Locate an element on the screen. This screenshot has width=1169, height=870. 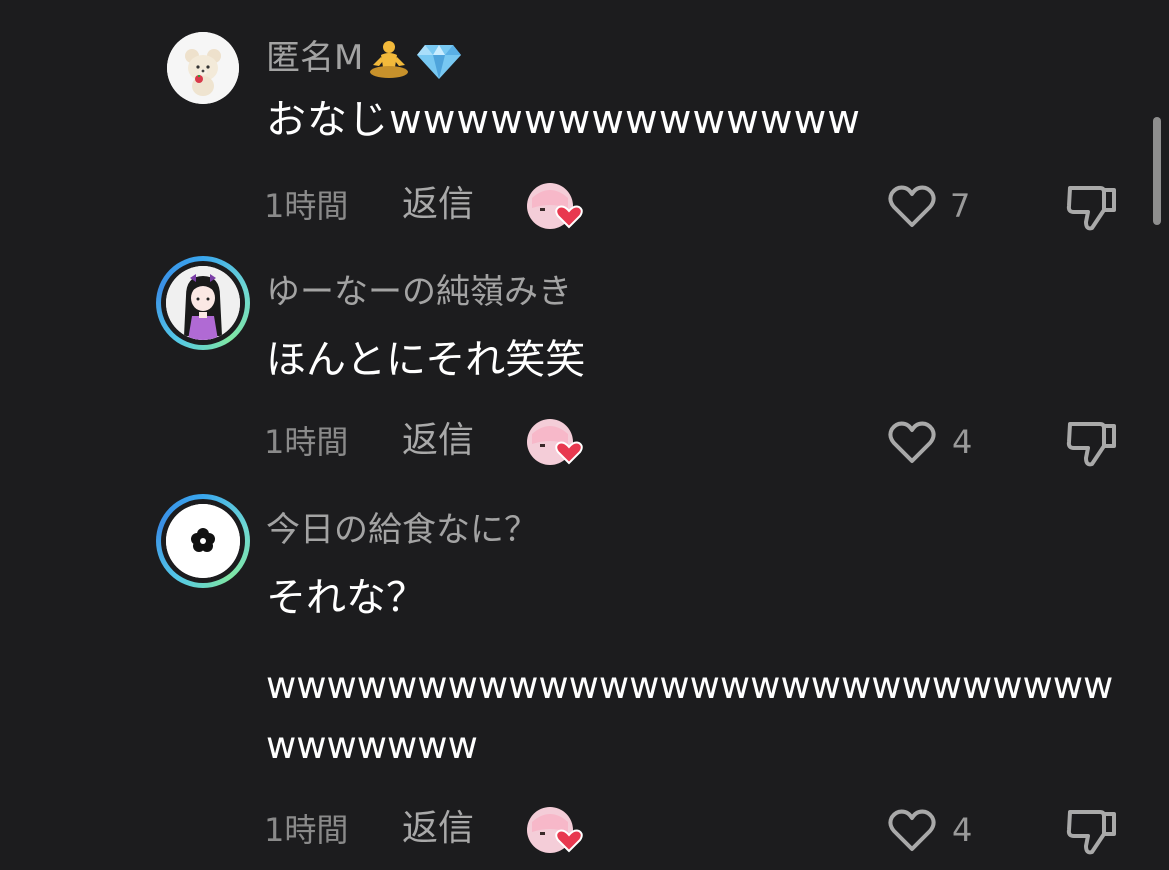
comment-username: 匿名M is located at coordinates (364, 59).